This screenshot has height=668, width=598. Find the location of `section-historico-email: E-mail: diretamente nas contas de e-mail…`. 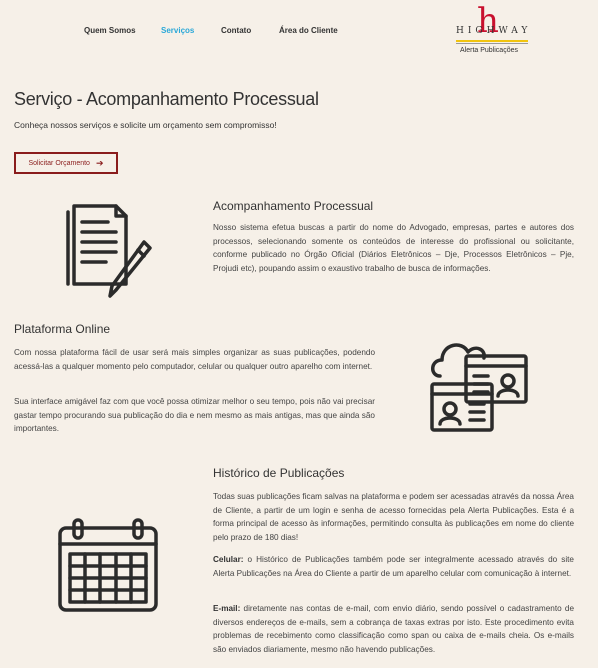

section-historico-email: E-mail: diretamente nas contas de e-mail… is located at coordinates (393, 629).